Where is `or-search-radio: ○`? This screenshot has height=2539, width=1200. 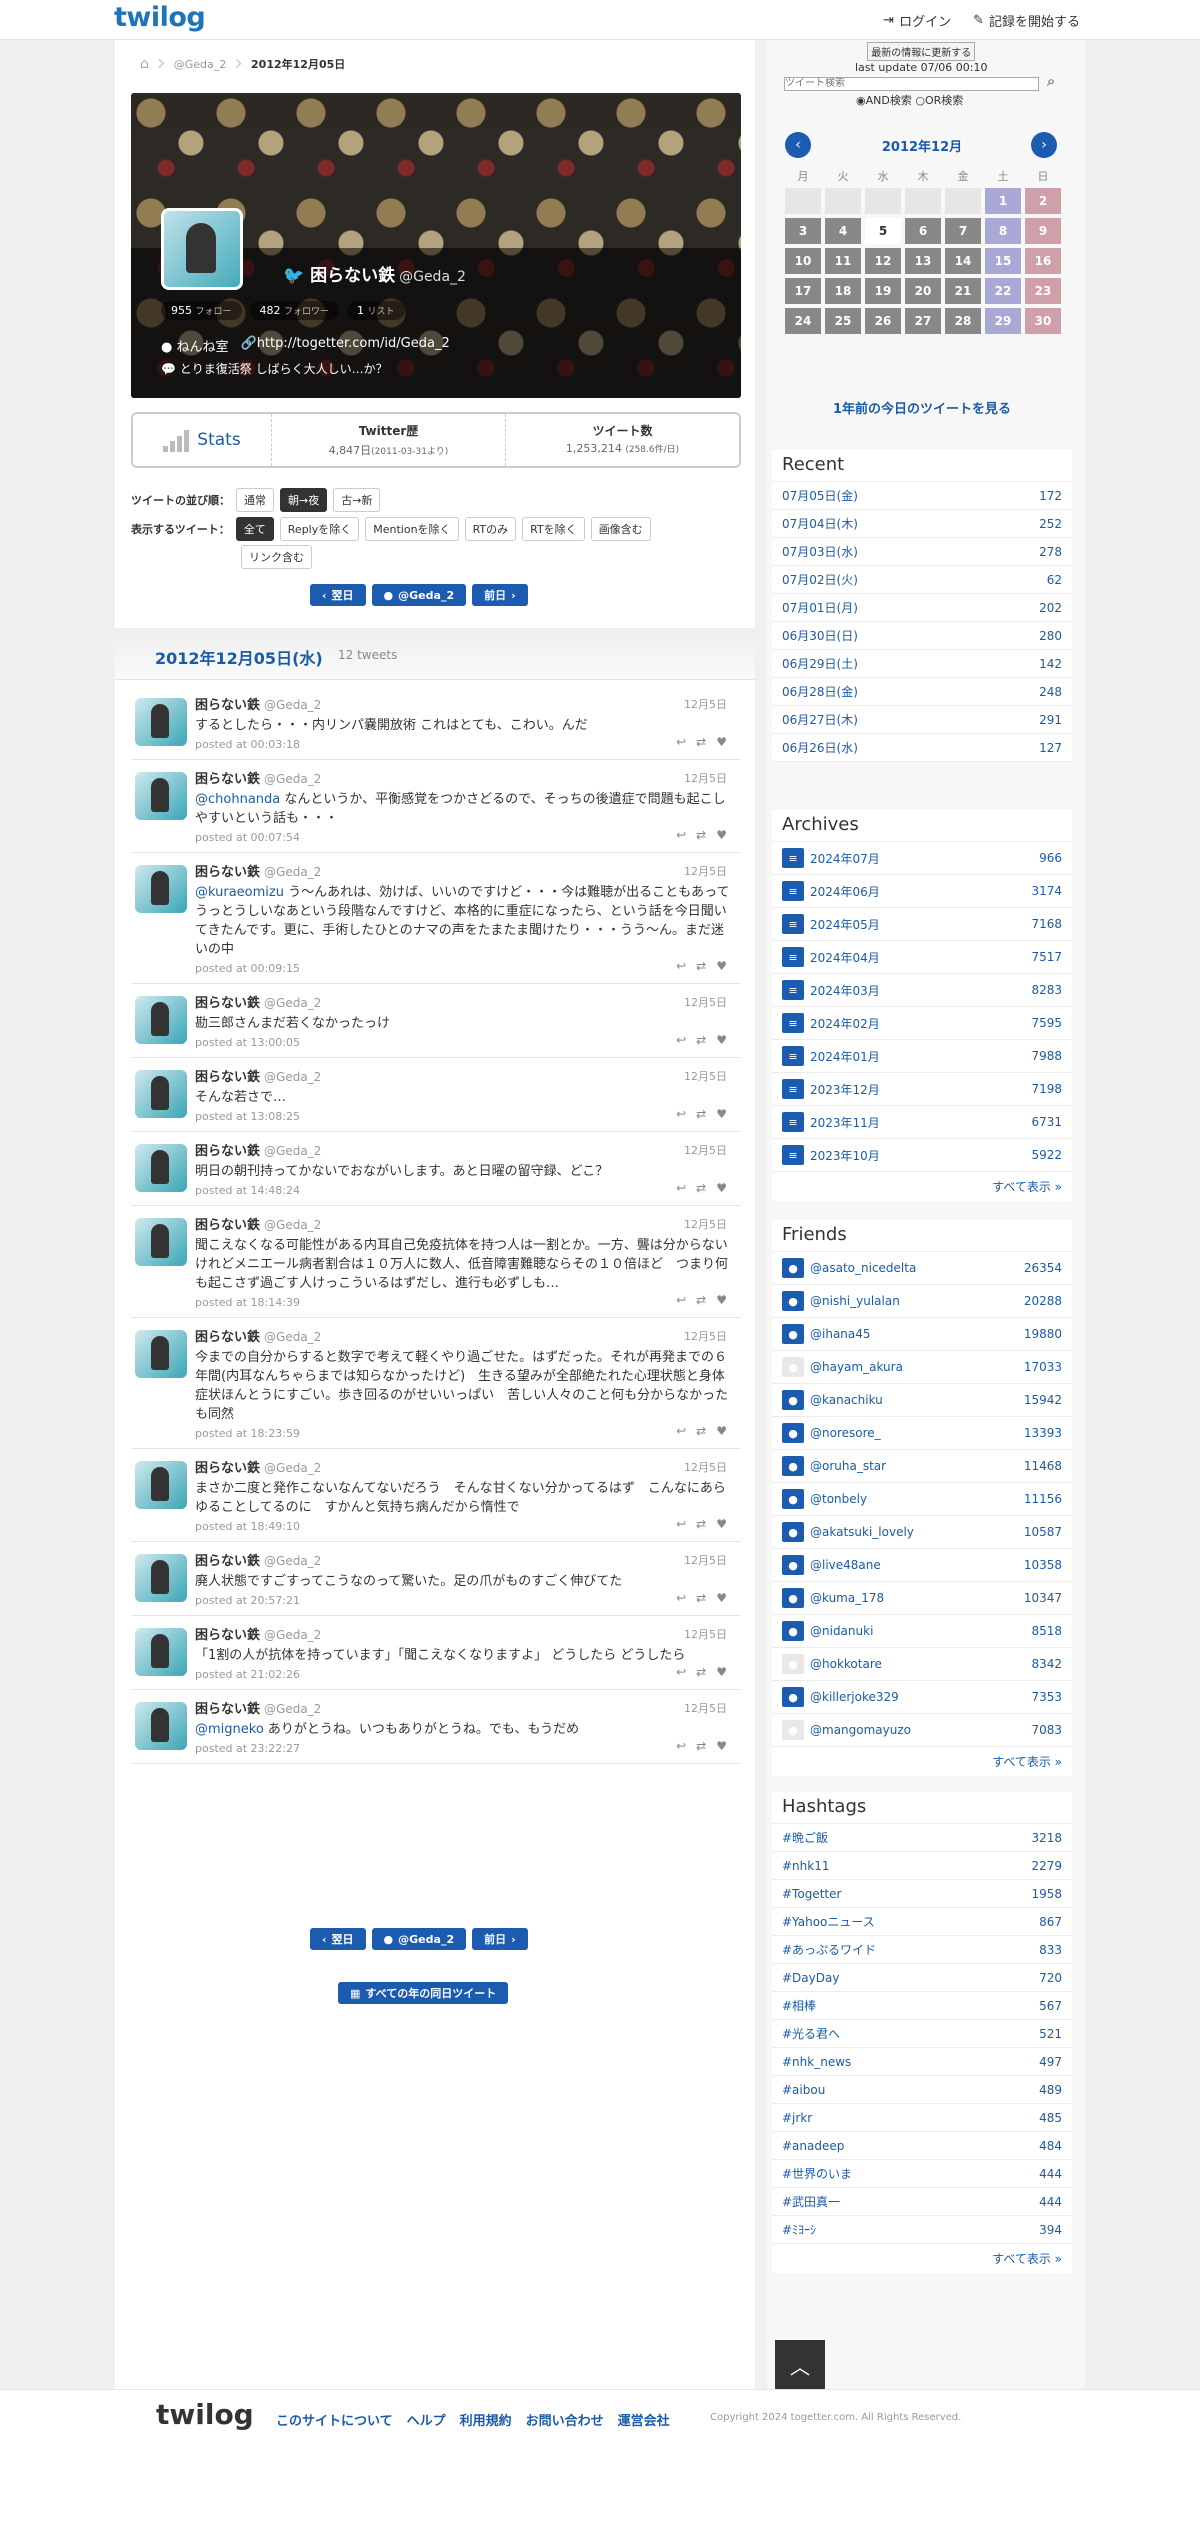 or-search-radio: ○ is located at coordinates (920, 100).